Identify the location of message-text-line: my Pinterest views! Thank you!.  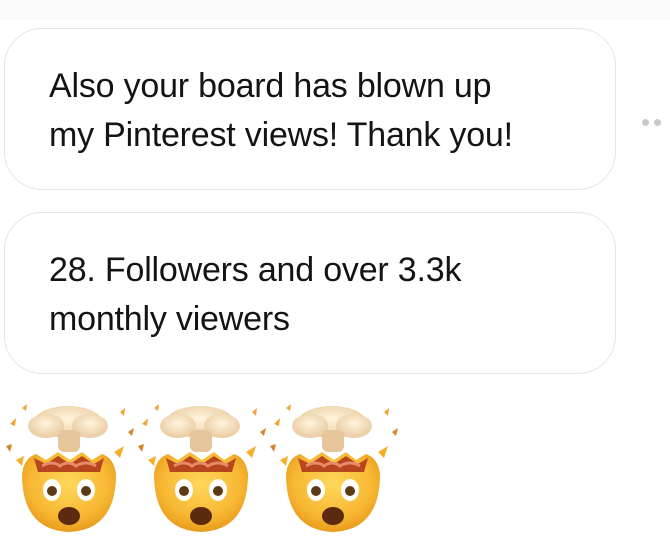
(281, 135).